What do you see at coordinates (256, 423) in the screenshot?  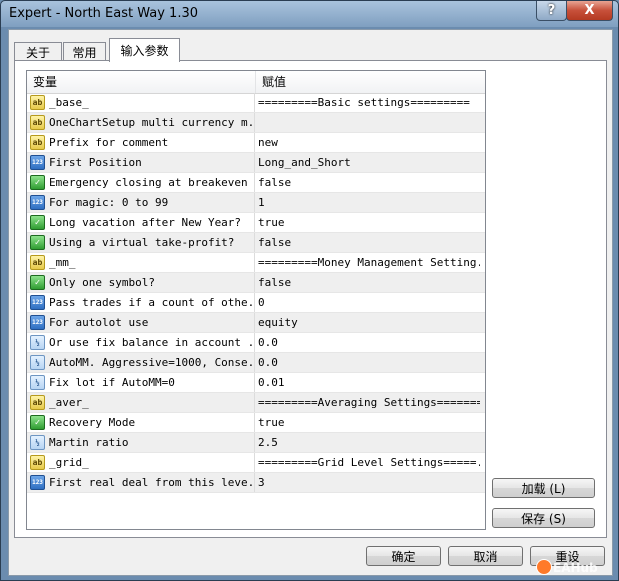 I see `table-row: ✓ Recovery Mode true` at bounding box center [256, 423].